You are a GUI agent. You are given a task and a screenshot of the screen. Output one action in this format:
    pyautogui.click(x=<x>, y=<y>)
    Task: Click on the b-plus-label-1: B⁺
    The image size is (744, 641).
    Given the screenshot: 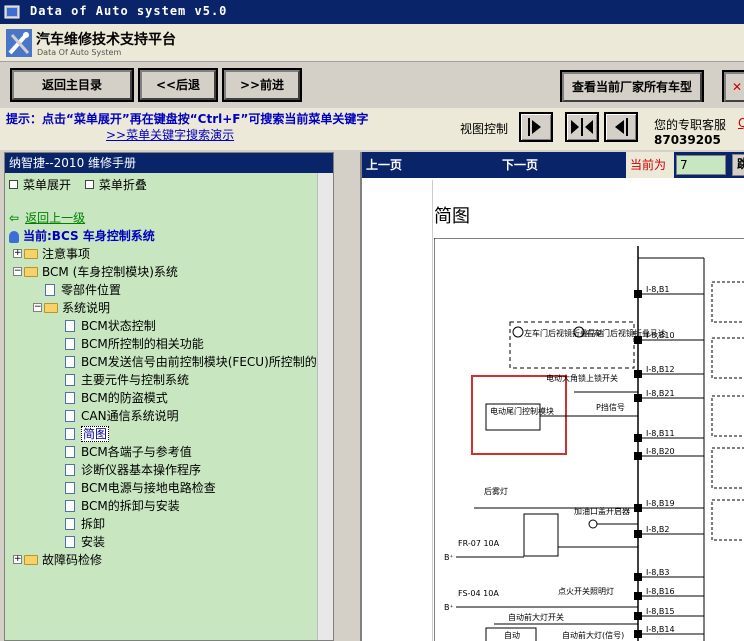 What is the action you would take?
    pyautogui.click(x=449, y=557)
    